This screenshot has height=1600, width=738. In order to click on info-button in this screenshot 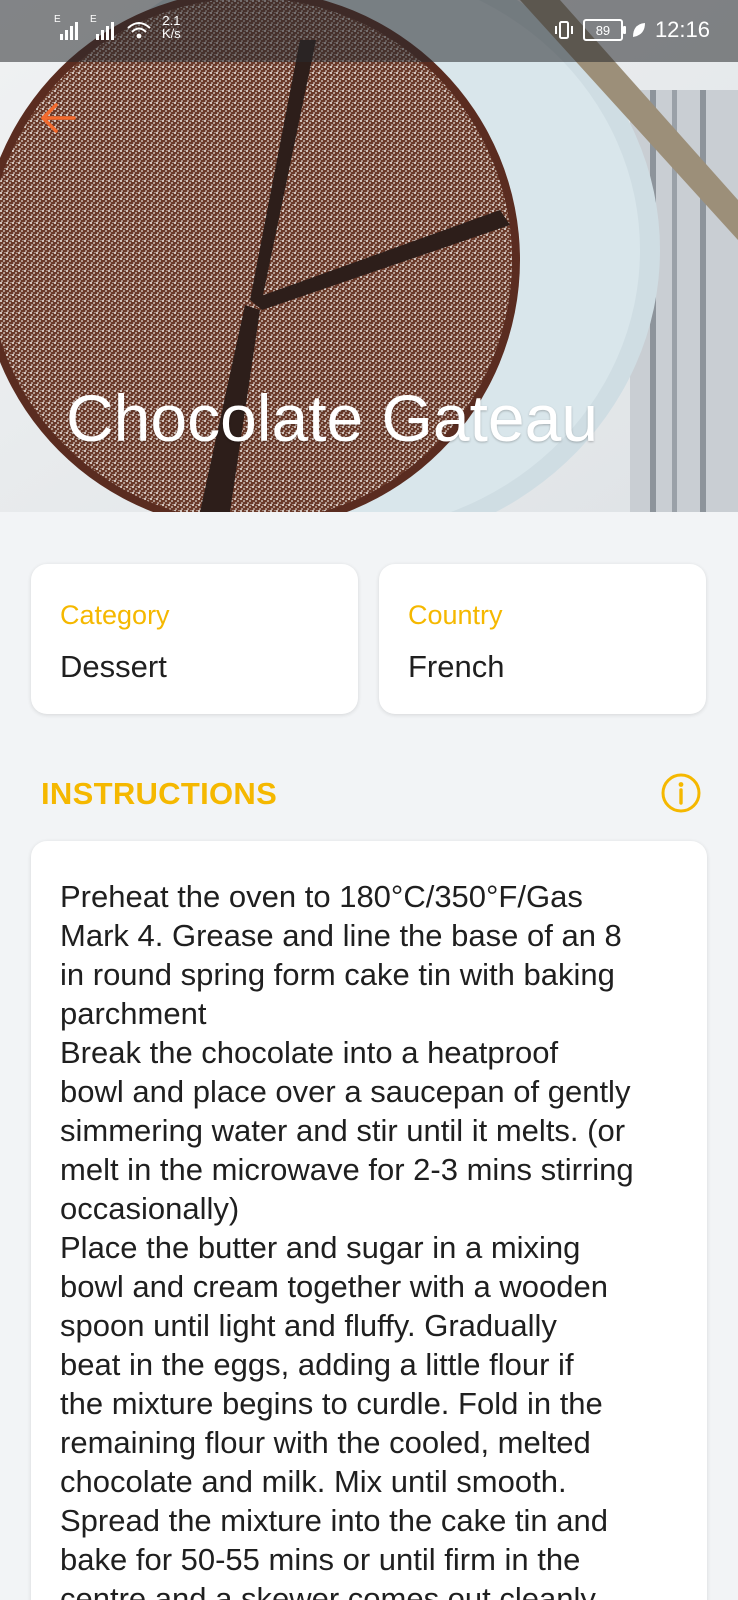, I will do `click(681, 793)`.